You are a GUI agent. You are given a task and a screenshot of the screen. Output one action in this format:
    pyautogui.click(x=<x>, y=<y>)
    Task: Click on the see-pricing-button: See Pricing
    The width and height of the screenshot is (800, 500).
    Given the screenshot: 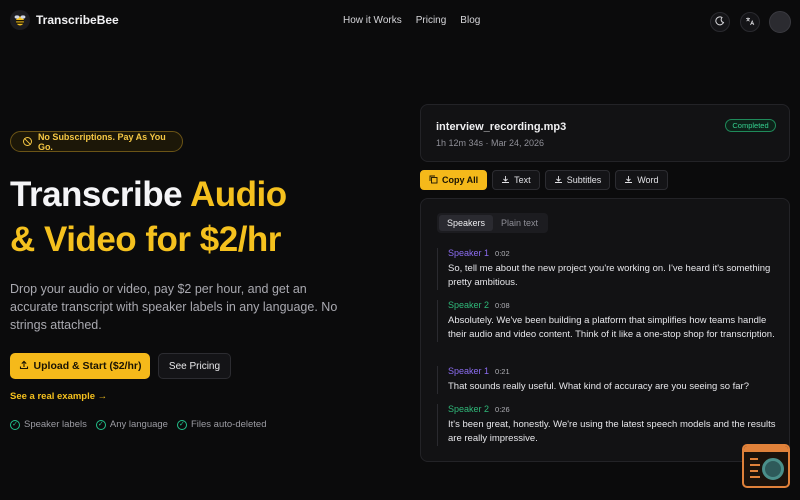 What is the action you would take?
    pyautogui.click(x=194, y=366)
    